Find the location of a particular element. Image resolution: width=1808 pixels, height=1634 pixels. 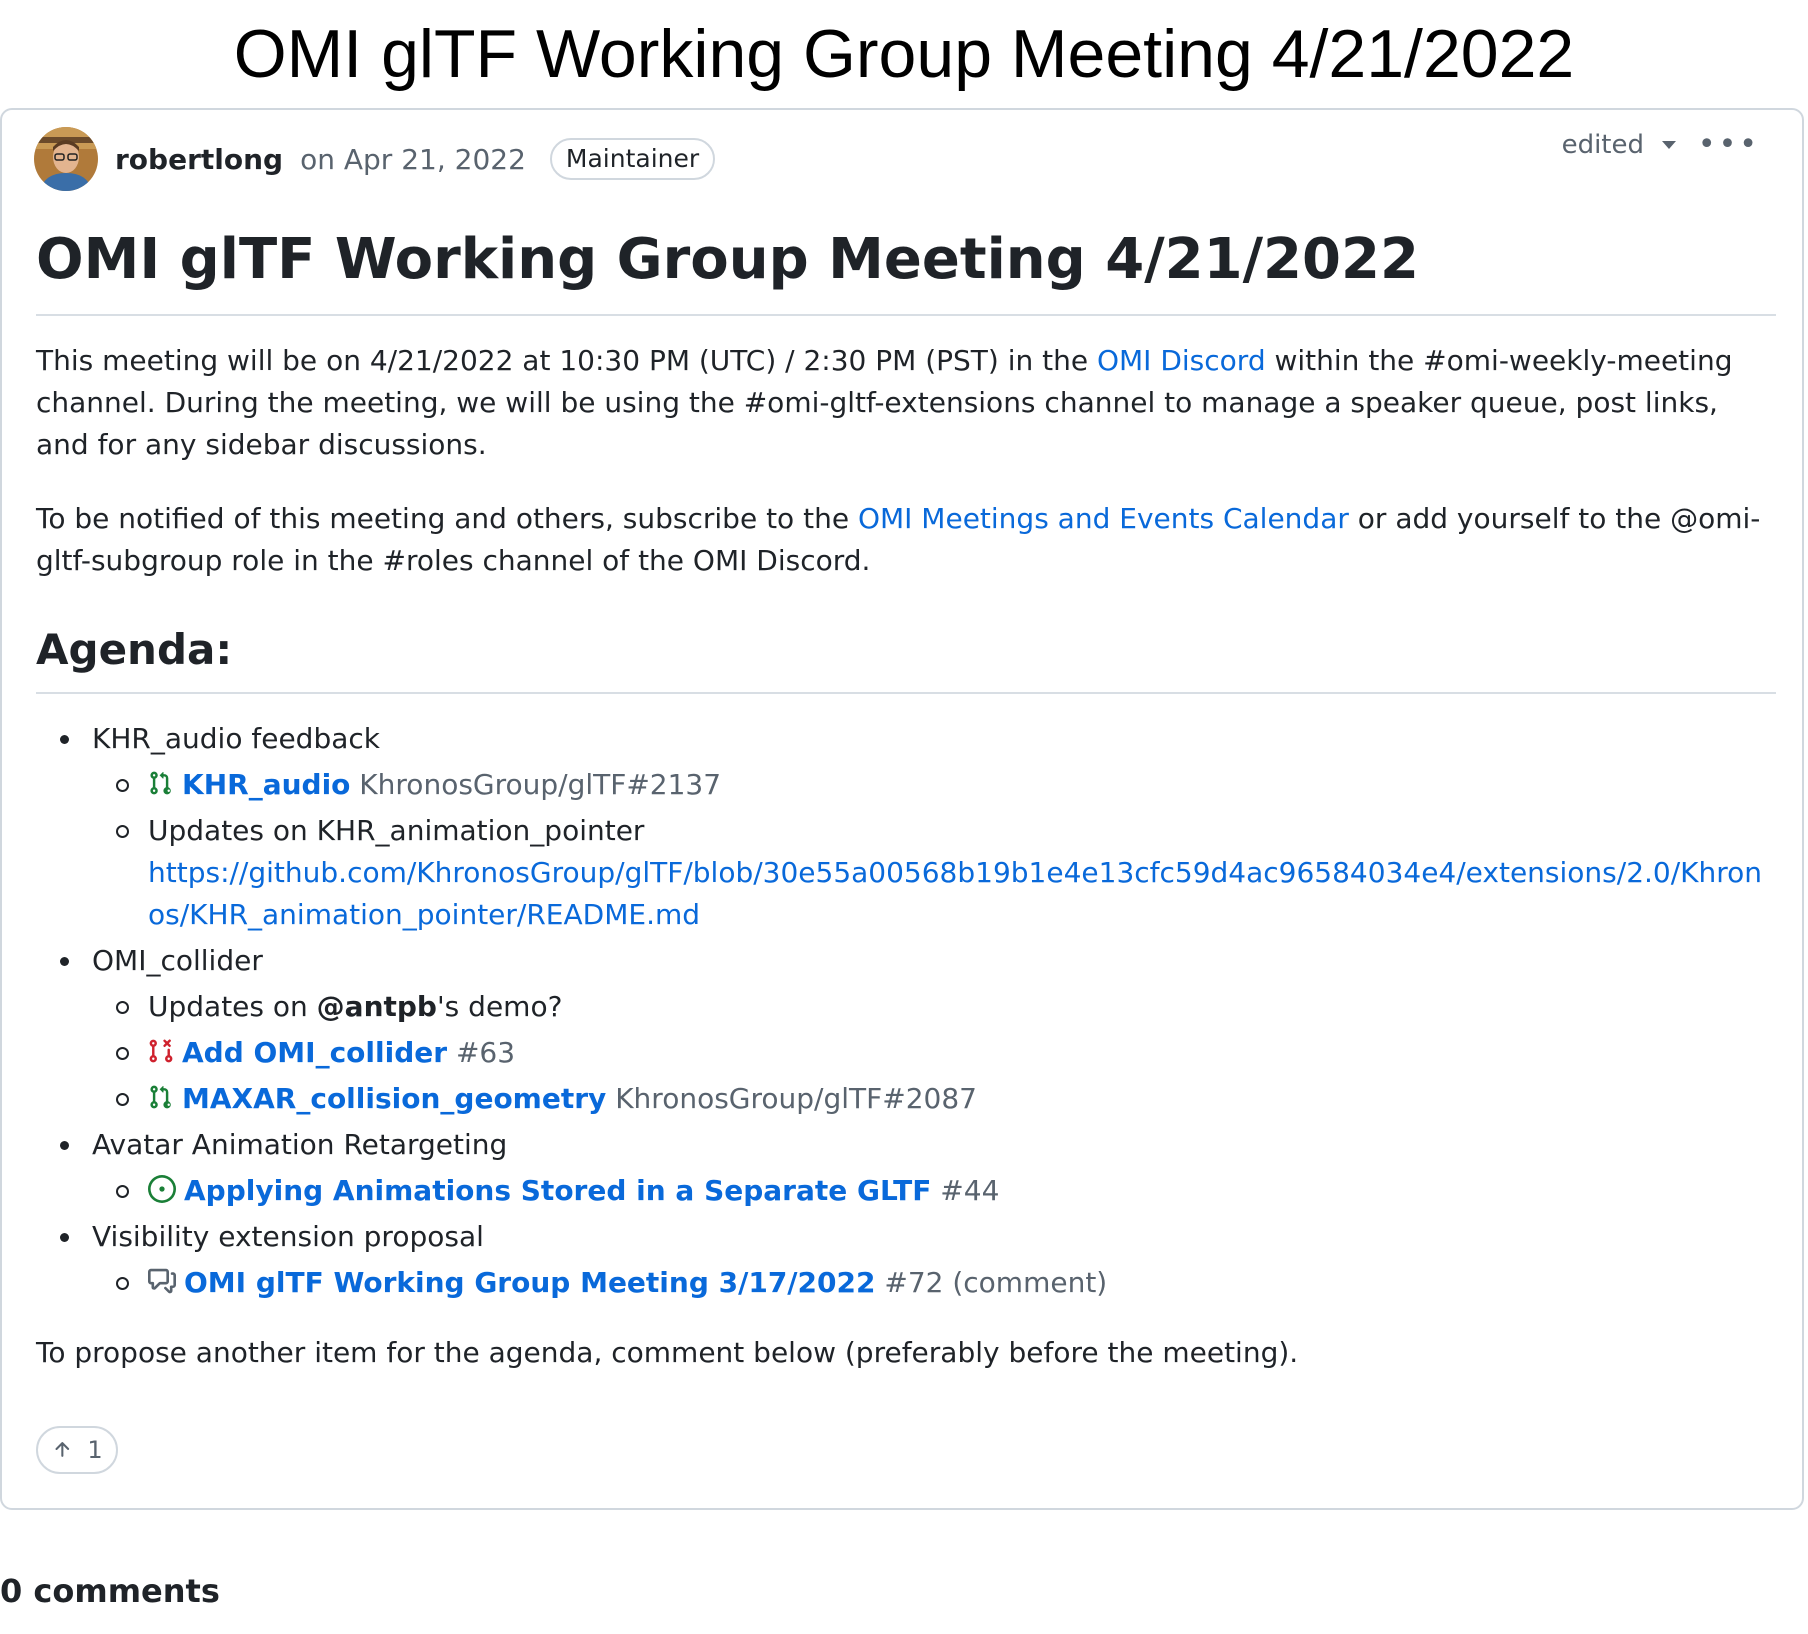

agenda-heading: Agenda: is located at coordinates (906, 657).